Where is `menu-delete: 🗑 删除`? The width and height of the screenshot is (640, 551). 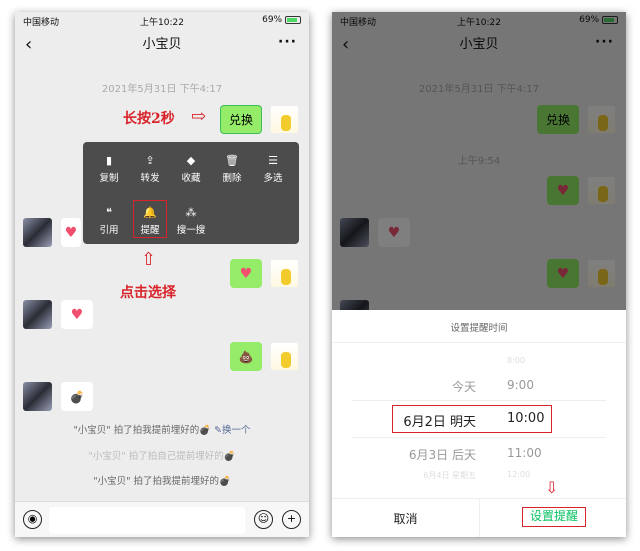
menu-delete: 🗑 删除 is located at coordinates (232, 169).